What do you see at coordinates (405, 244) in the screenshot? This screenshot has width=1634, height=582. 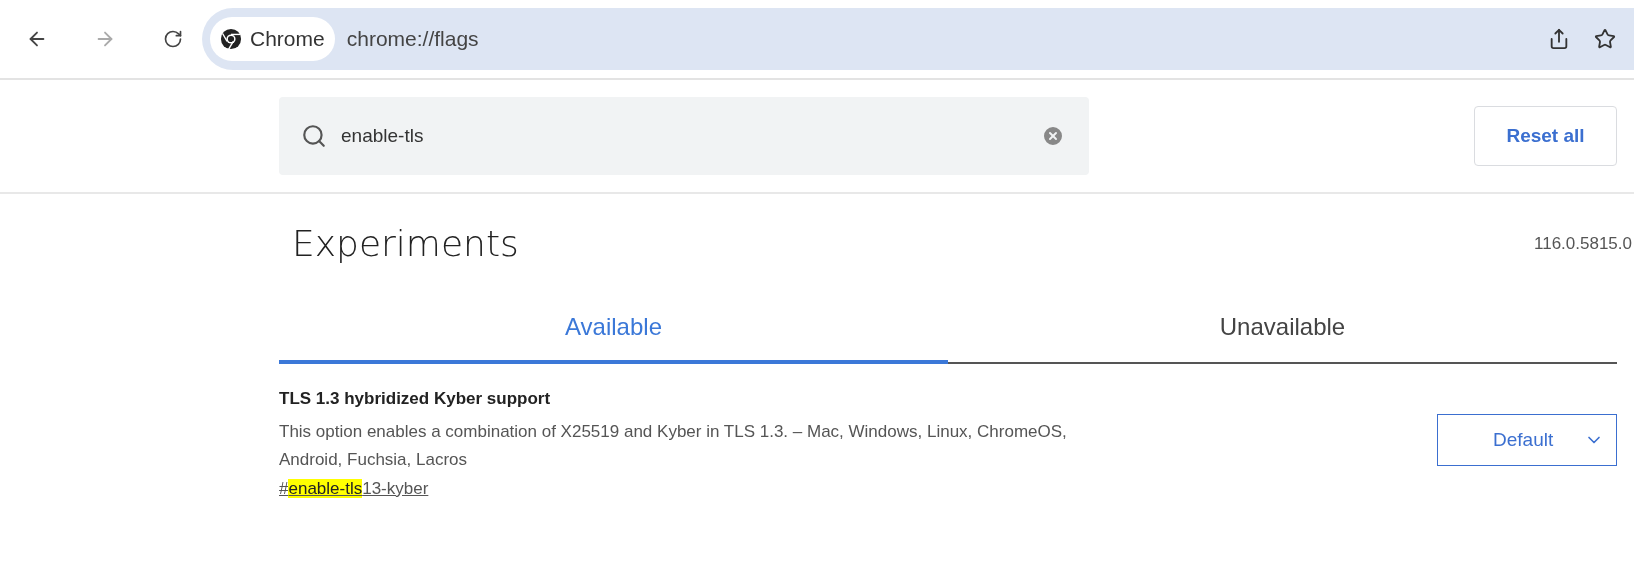 I see `page-title: Experiments` at bounding box center [405, 244].